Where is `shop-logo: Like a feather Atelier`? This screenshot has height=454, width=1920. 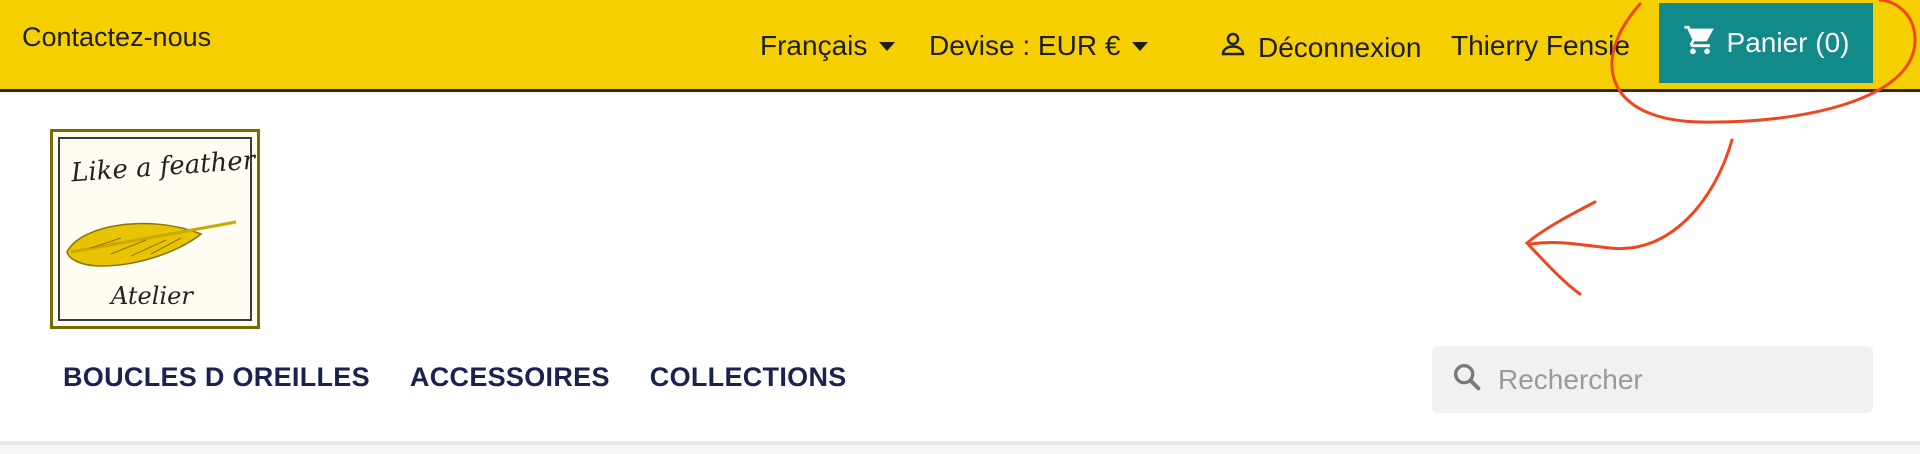
shop-logo: Like a feather Atelier is located at coordinates (155, 229).